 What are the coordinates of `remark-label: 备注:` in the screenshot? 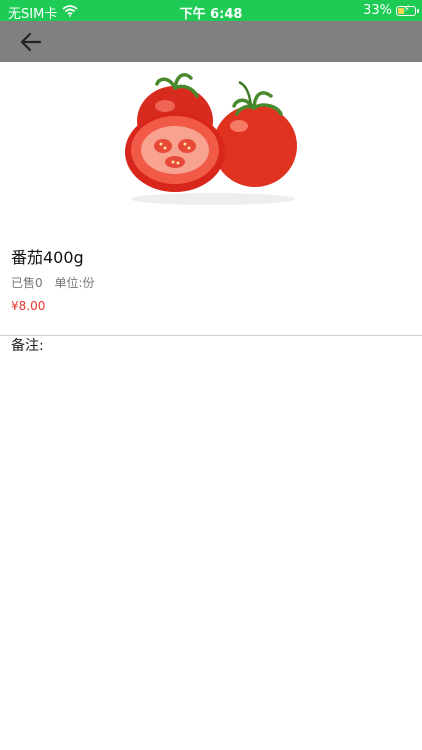 It's located at (27, 346).